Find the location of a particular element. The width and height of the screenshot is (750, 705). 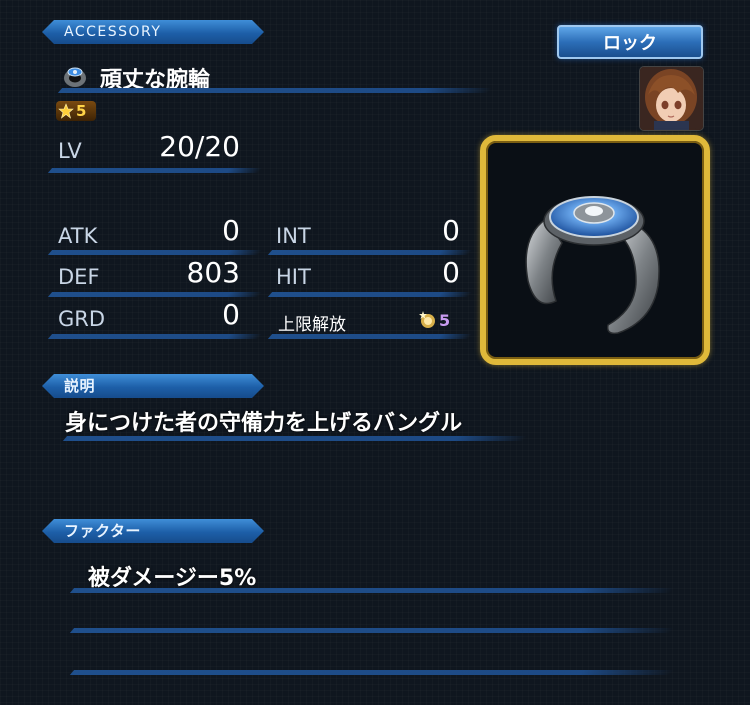

factor-header-label: ファクター is located at coordinates (102, 531).